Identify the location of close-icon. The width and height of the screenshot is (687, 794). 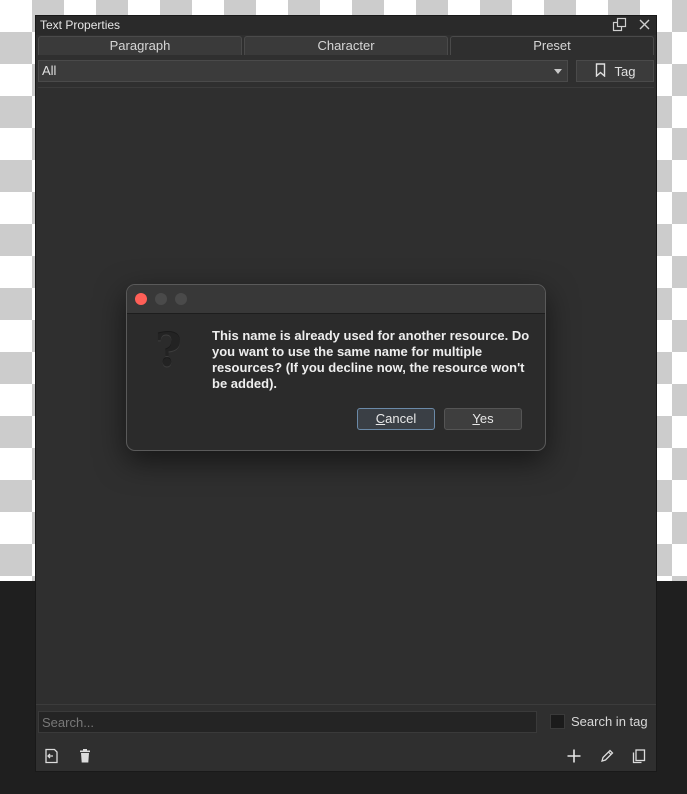
(644, 24).